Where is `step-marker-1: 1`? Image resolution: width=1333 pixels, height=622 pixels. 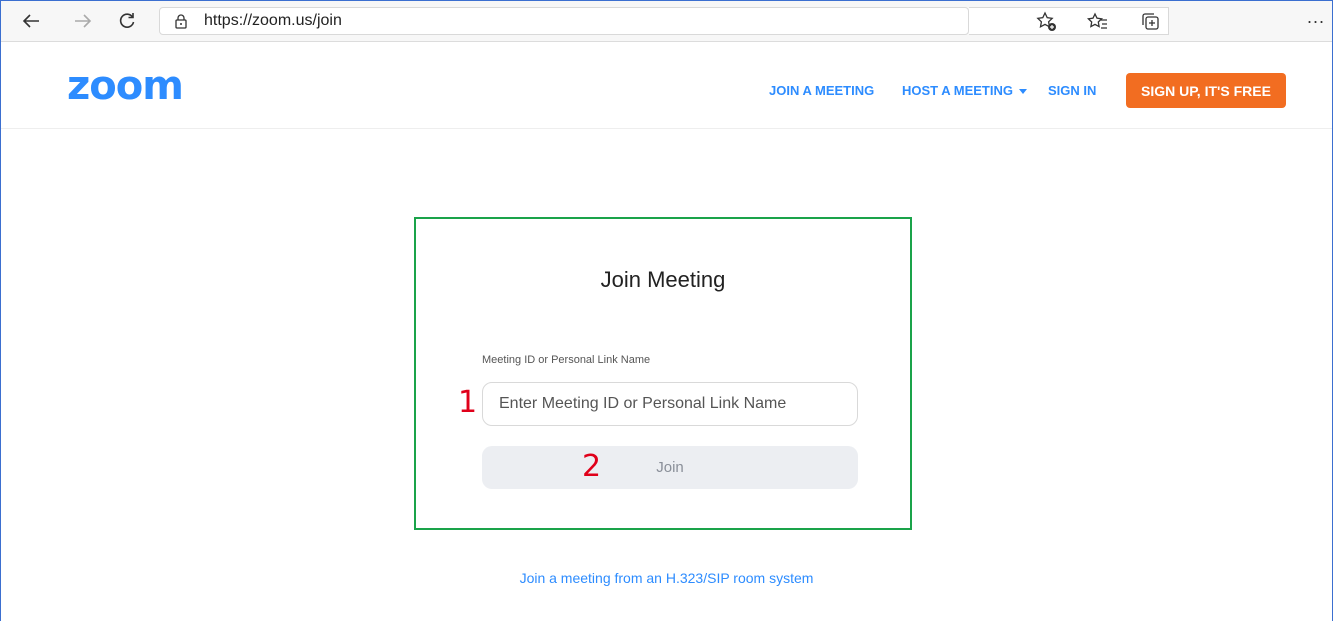
step-marker-1: 1 is located at coordinates (468, 402).